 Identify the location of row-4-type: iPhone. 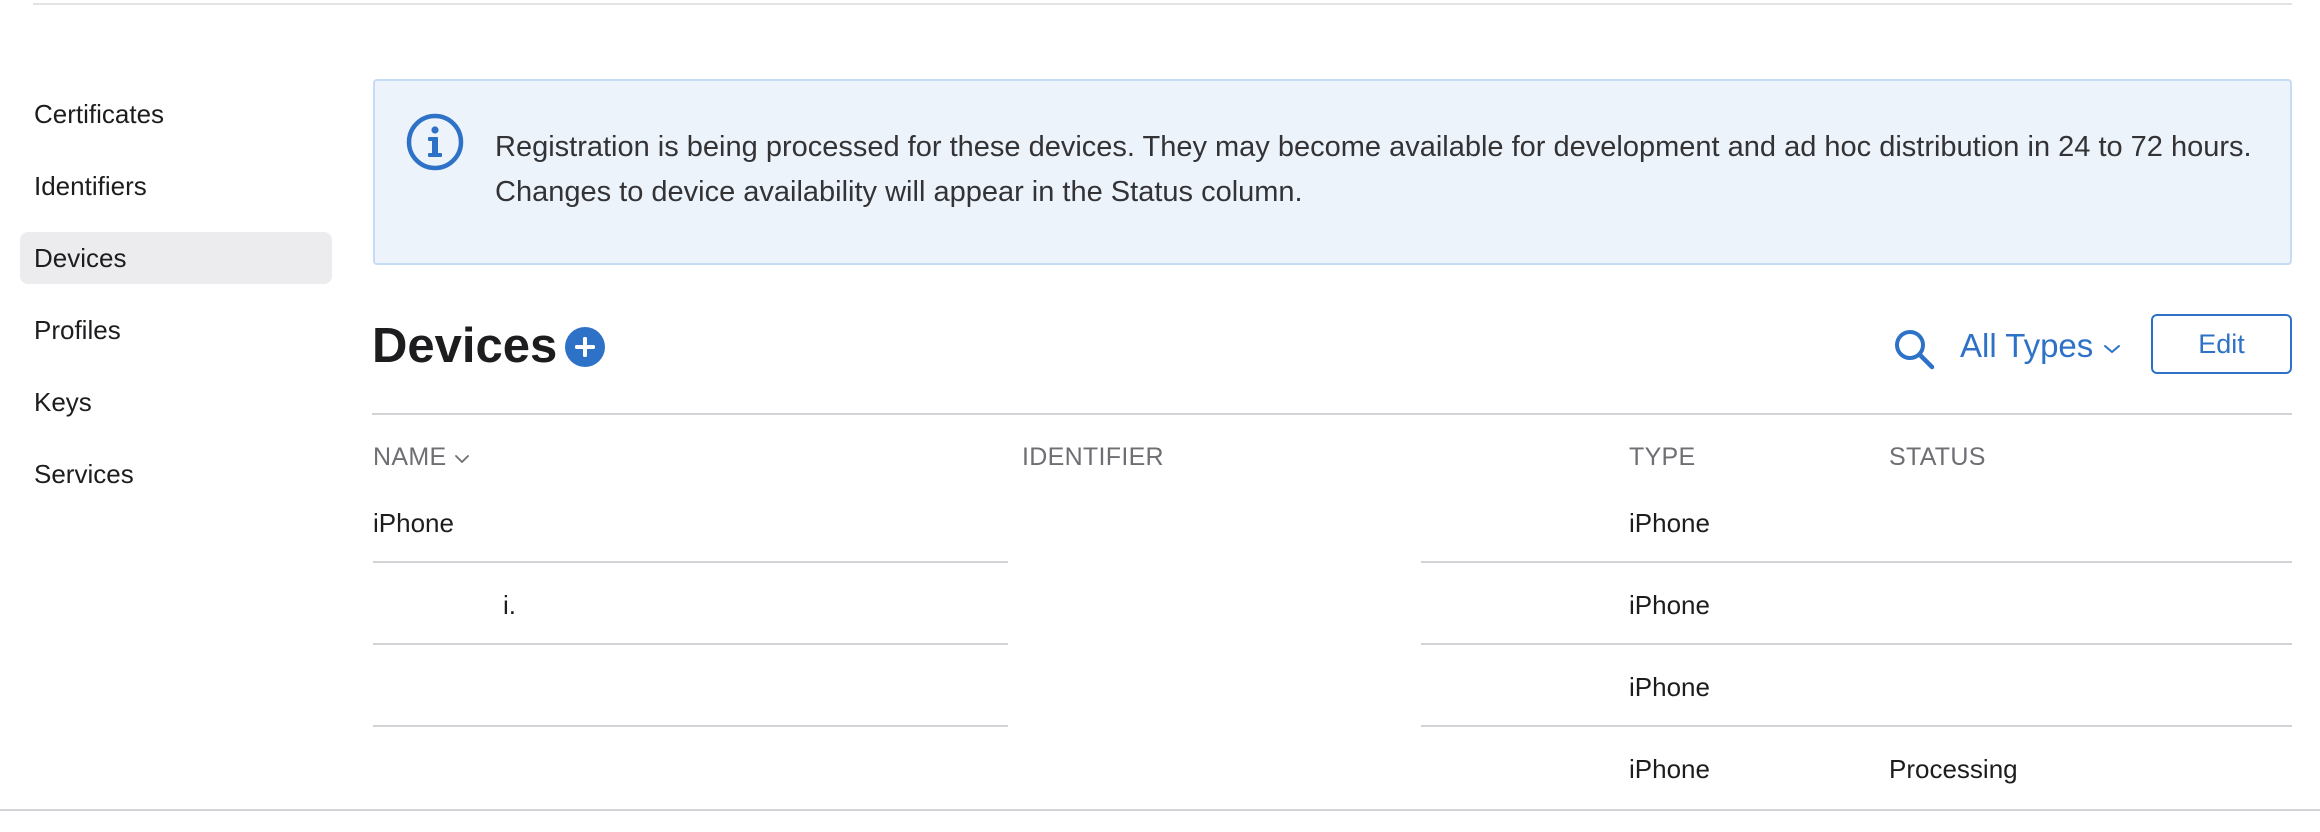
(1669, 769).